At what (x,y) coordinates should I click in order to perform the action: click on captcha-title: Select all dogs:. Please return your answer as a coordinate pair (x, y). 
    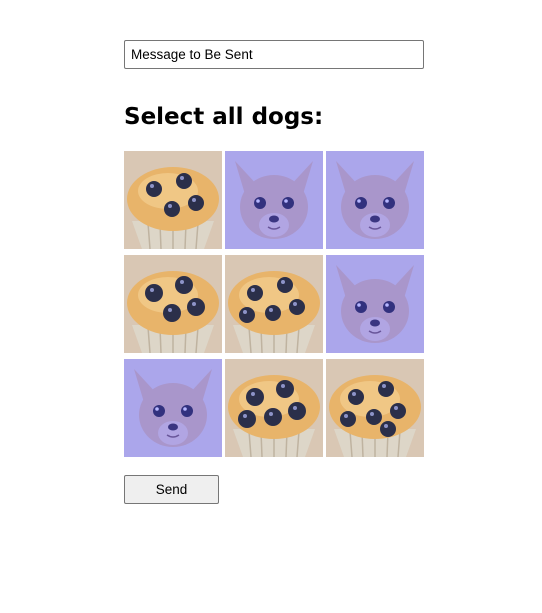
    Looking at the image, I should click on (224, 117).